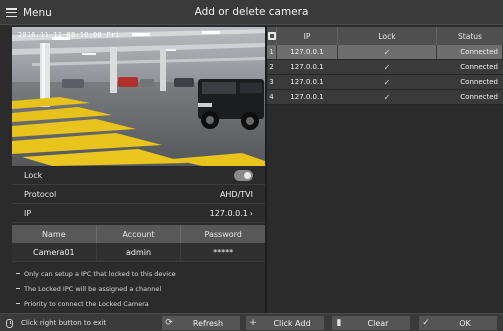 Image resolution: width=503 pixels, height=331 pixels. I want to click on ip-value: 127.0.0.1, so click(228, 213).